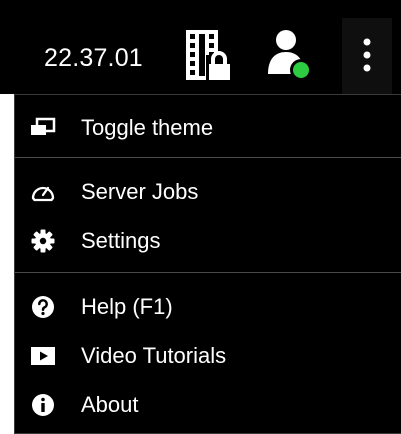 Image resolution: width=401 pixels, height=434 pixels. Describe the element at coordinates (127, 306) in the screenshot. I see `menu-item-label: Help (F1)` at that location.